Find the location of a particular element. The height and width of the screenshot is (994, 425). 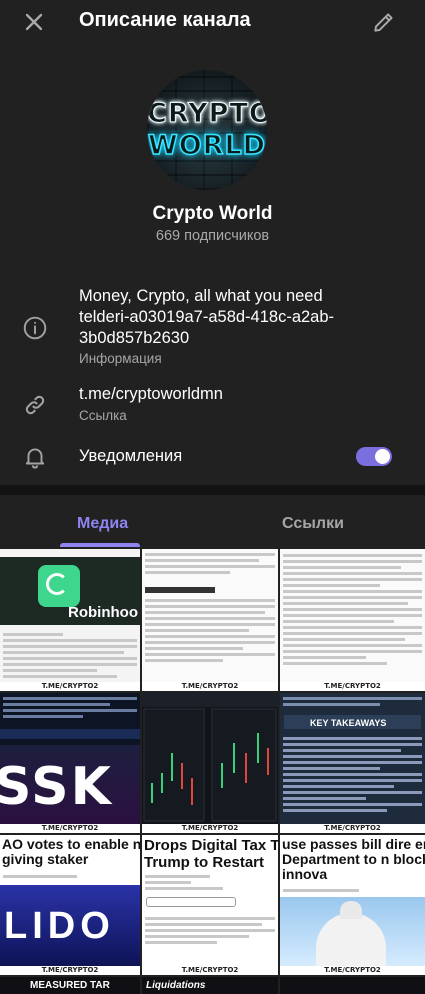

thumbnail-headline: AO votes to enable nance, giving staker is located at coordinates (71, 852).